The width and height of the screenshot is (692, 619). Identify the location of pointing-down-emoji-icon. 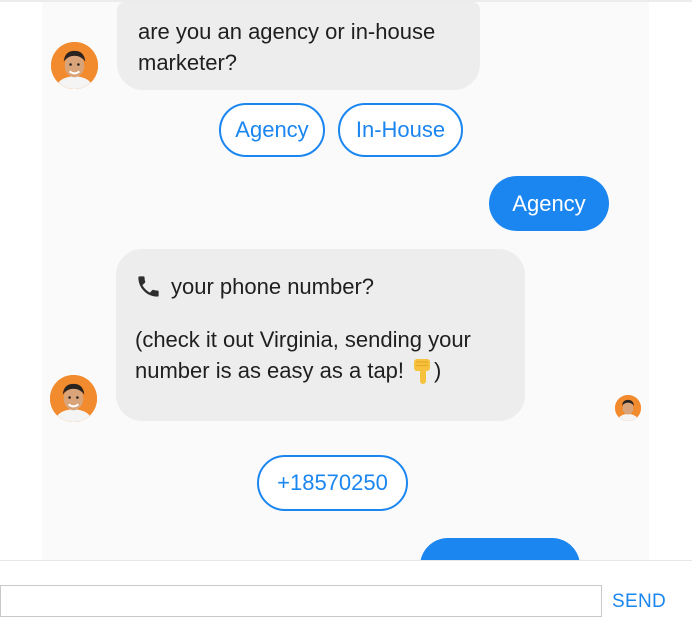
(423, 371).